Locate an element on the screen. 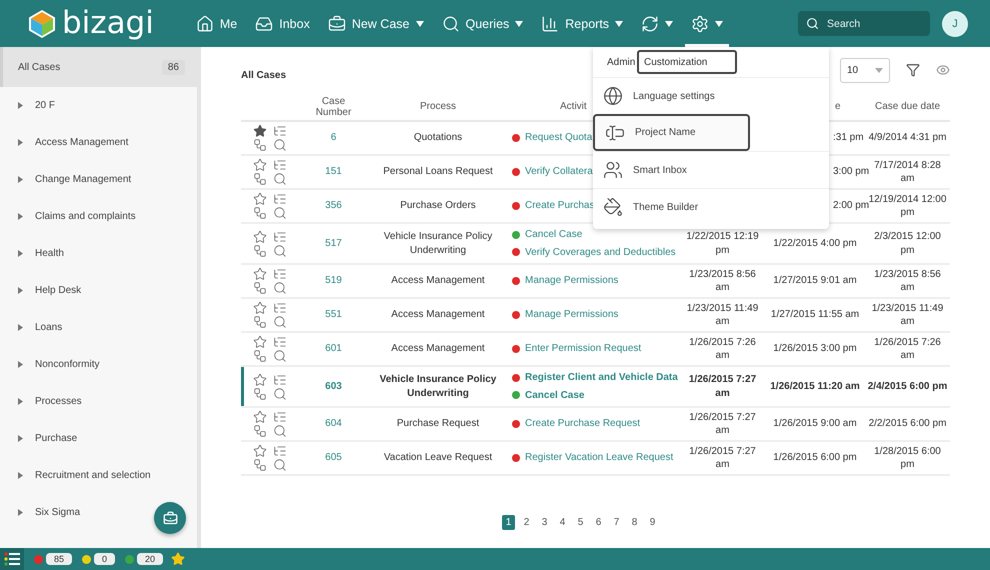 The image size is (990, 570). menu-item: Theme Builder is located at coordinates (711, 206).